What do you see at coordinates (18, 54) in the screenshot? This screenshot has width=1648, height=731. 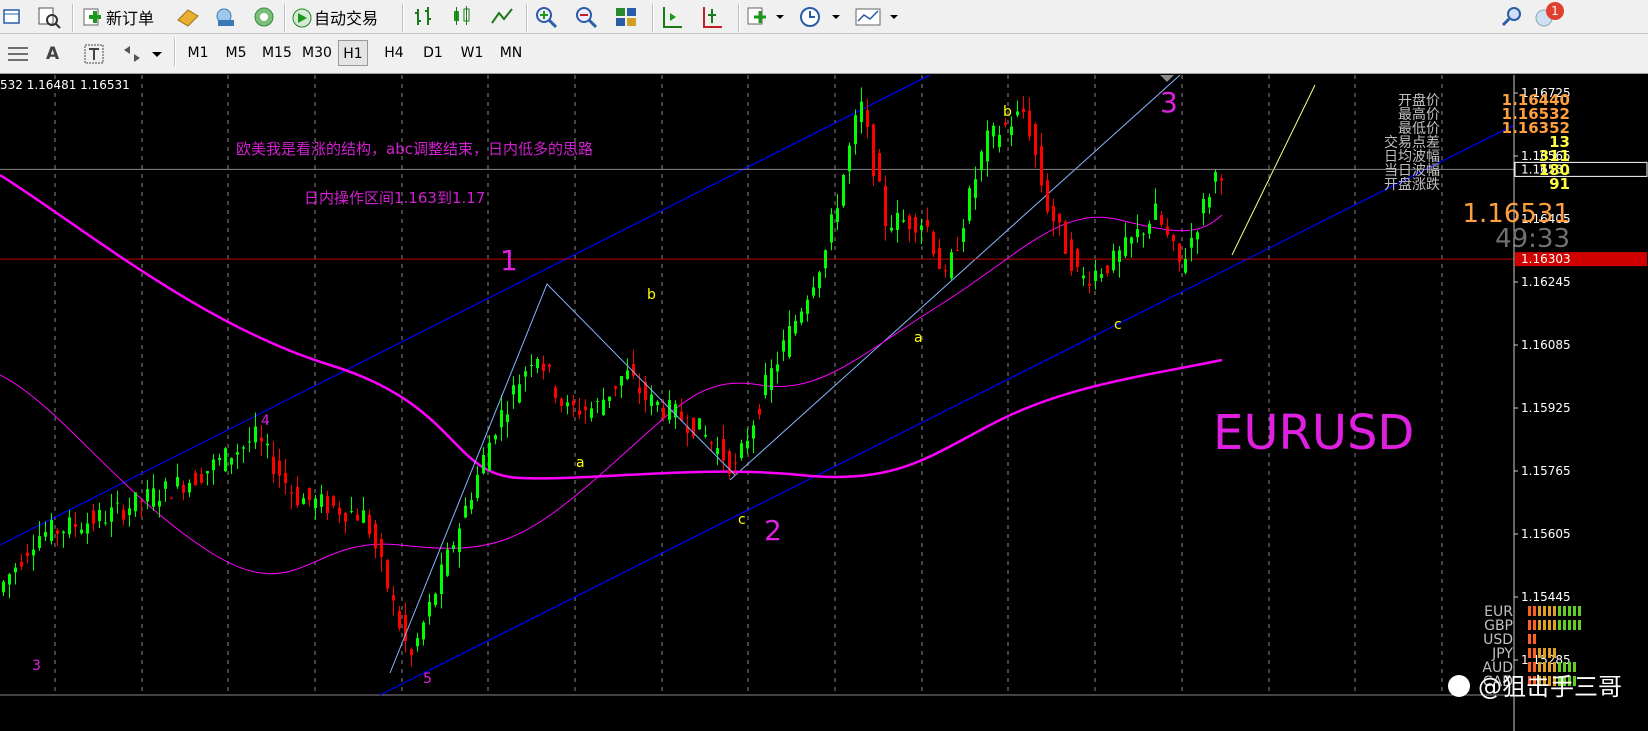 I see `horizontal-line-icon` at bounding box center [18, 54].